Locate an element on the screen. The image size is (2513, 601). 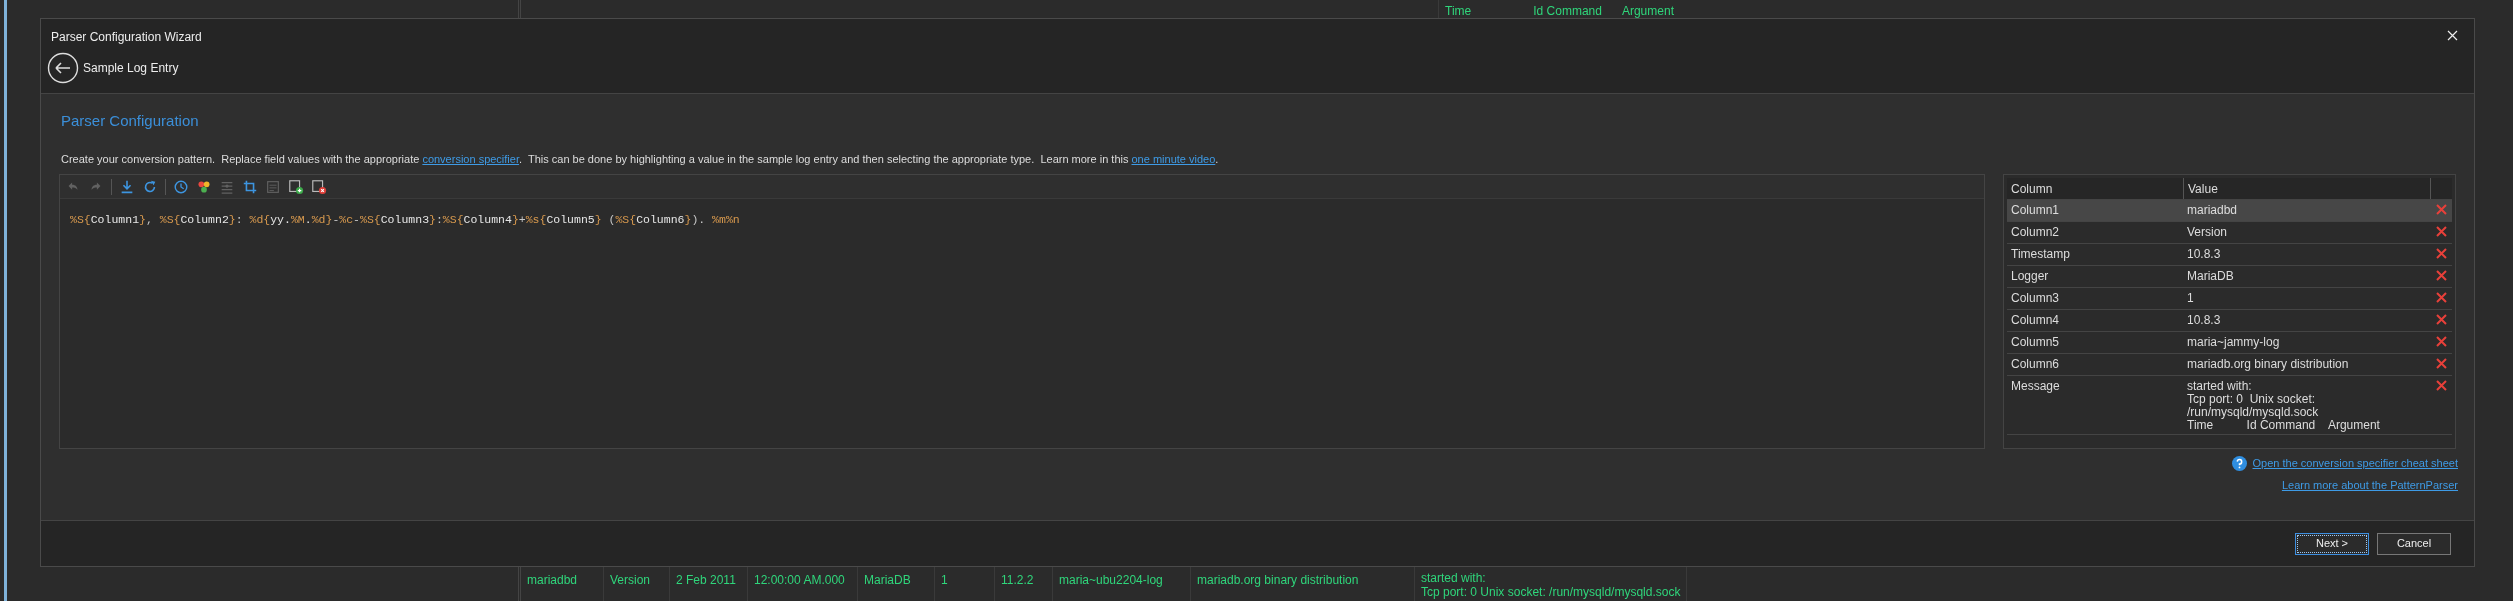
table-cell-text: Timestamp is located at coordinates (2040, 254).